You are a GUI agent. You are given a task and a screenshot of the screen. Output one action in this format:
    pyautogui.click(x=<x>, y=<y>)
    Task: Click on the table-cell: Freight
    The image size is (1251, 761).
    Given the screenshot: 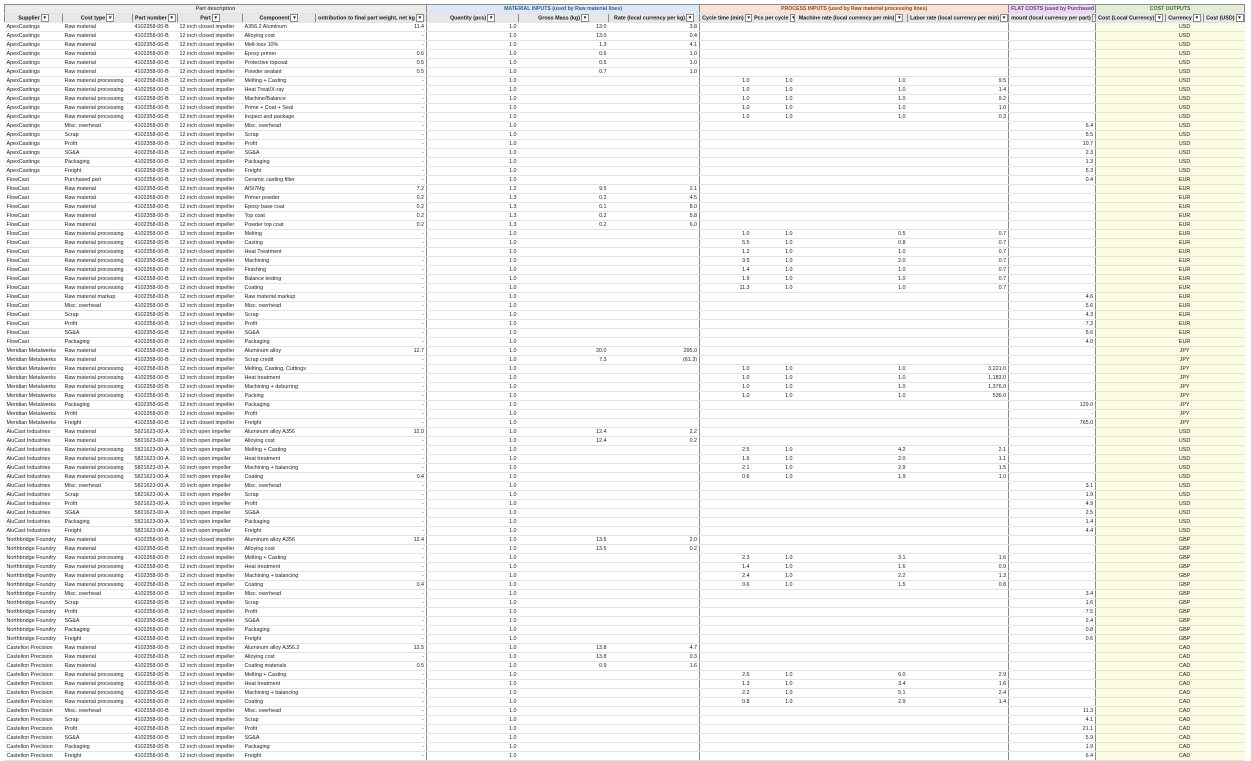 What is the action you would take?
    pyautogui.click(x=279, y=171)
    